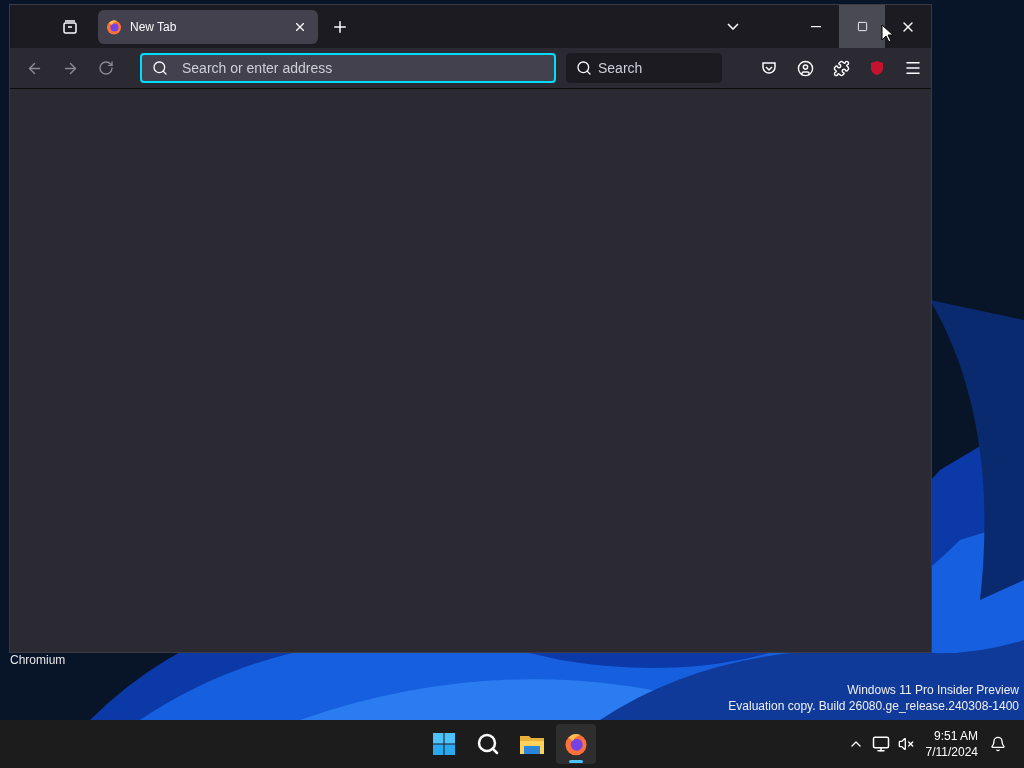 The width and height of the screenshot is (1024, 768). Describe the element at coordinates (532, 744) in the screenshot. I see `folder-icon` at that location.